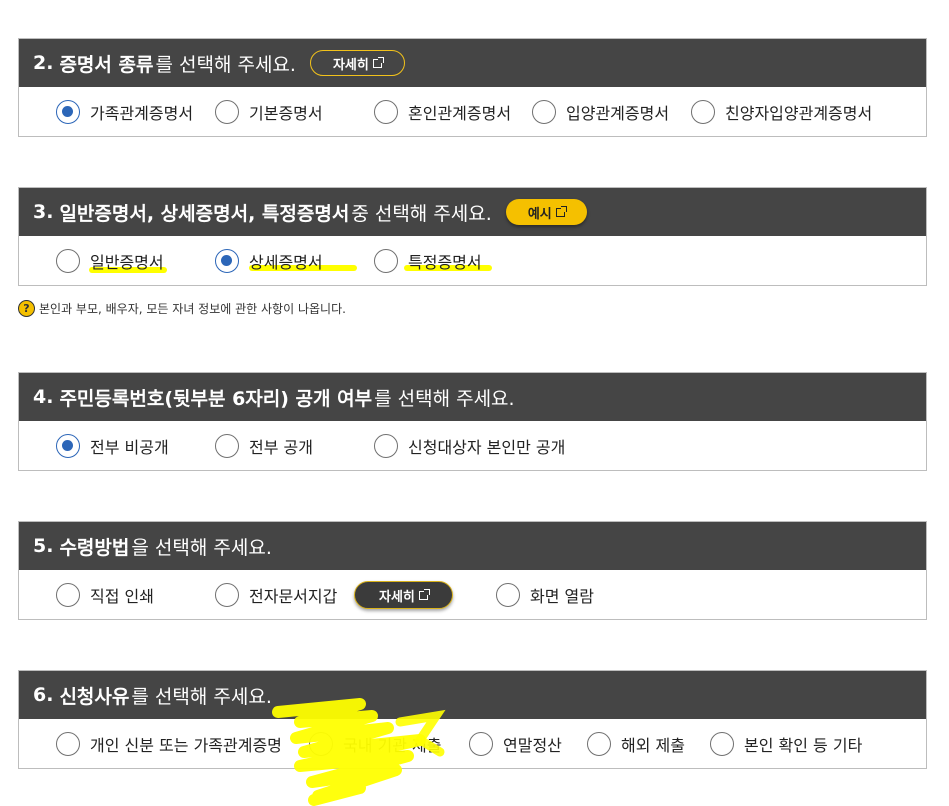 This screenshot has width=949, height=806. What do you see at coordinates (421, 213) in the screenshot?
I see `section-title-rest: 중 선택해 주세요.` at bounding box center [421, 213].